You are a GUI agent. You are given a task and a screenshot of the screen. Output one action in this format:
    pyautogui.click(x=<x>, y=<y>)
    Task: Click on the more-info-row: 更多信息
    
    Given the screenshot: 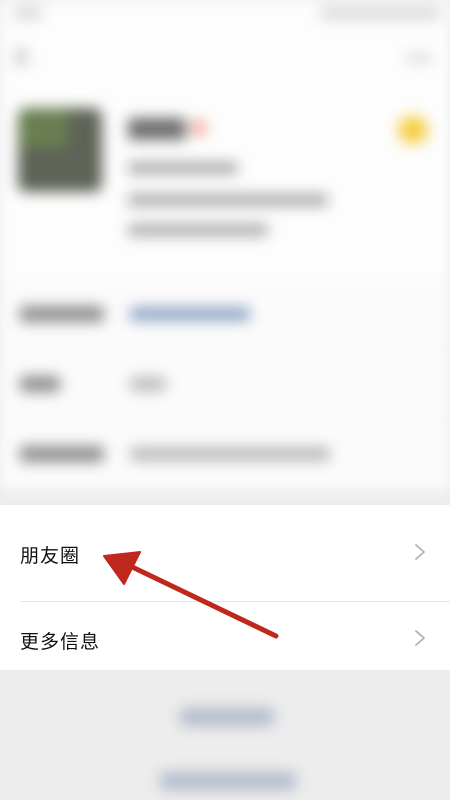 What is the action you would take?
    pyautogui.click(x=225, y=636)
    